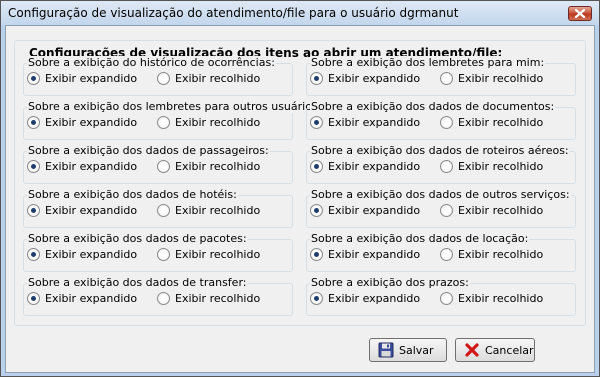 This screenshot has width=600, height=377. Describe the element at coordinates (416, 350) in the screenshot. I see `save-button-label: Salvar` at that location.